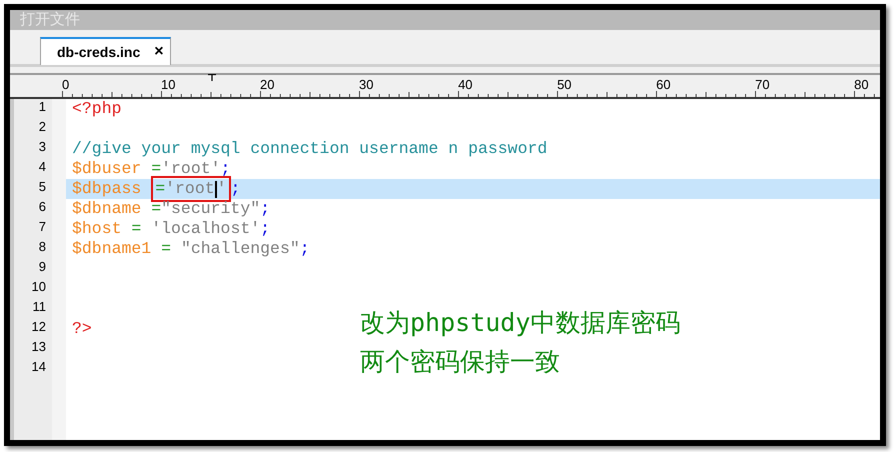 This screenshot has height=452, width=894. What do you see at coordinates (38, 367) in the screenshot?
I see `line-number: 14` at bounding box center [38, 367].